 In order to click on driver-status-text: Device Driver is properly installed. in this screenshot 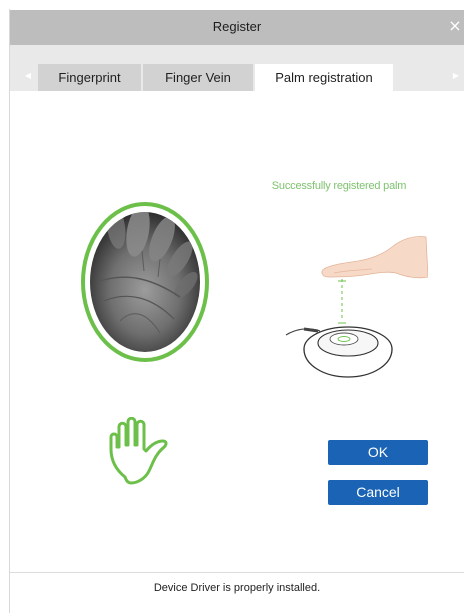, I will do `click(237, 588)`.